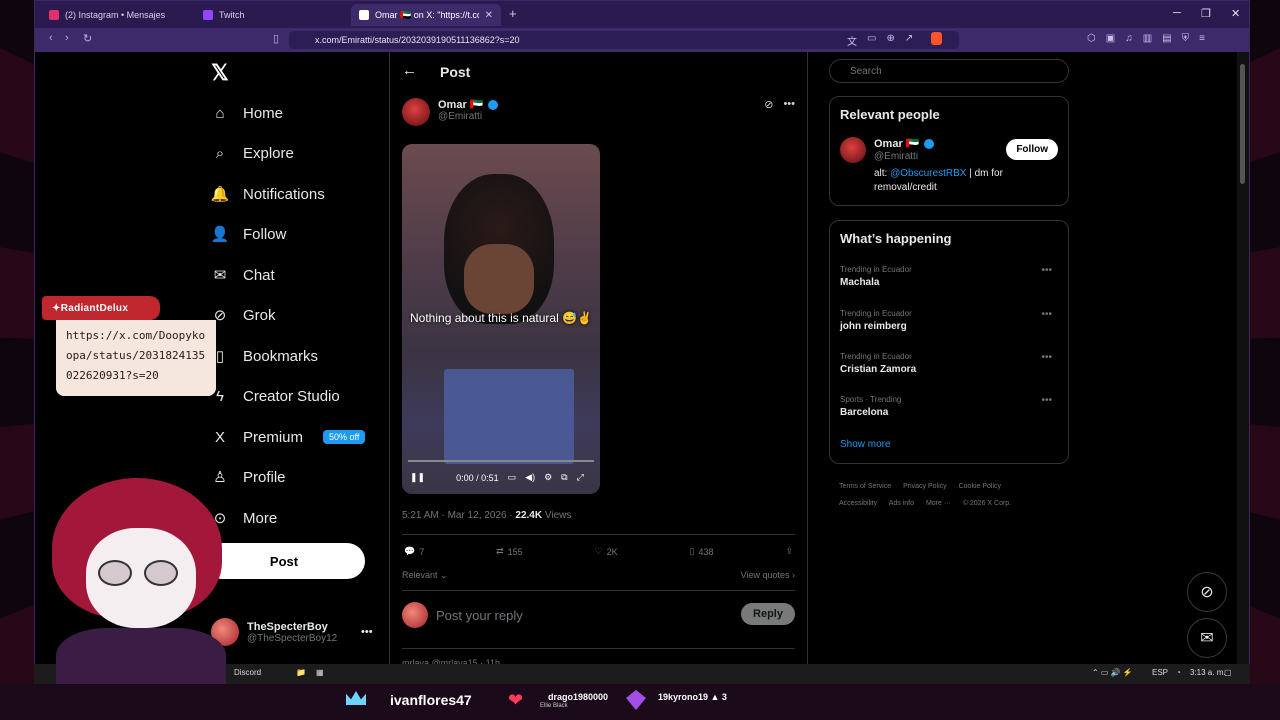 The image size is (1280, 720). Describe the element at coordinates (768, 575) in the screenshot. I see `view-quotes-link: View quotes ›` at that location.